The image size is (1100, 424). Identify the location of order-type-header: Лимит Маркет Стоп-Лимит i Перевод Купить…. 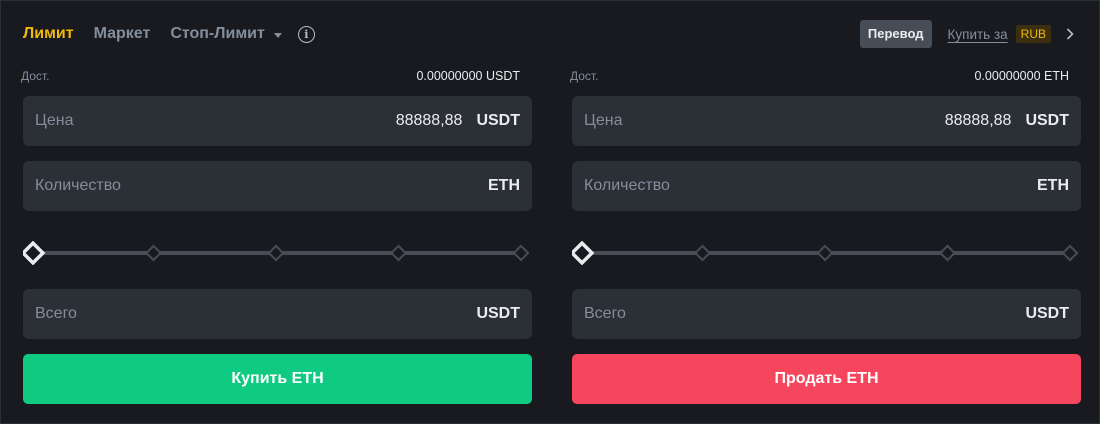
(550, 34).